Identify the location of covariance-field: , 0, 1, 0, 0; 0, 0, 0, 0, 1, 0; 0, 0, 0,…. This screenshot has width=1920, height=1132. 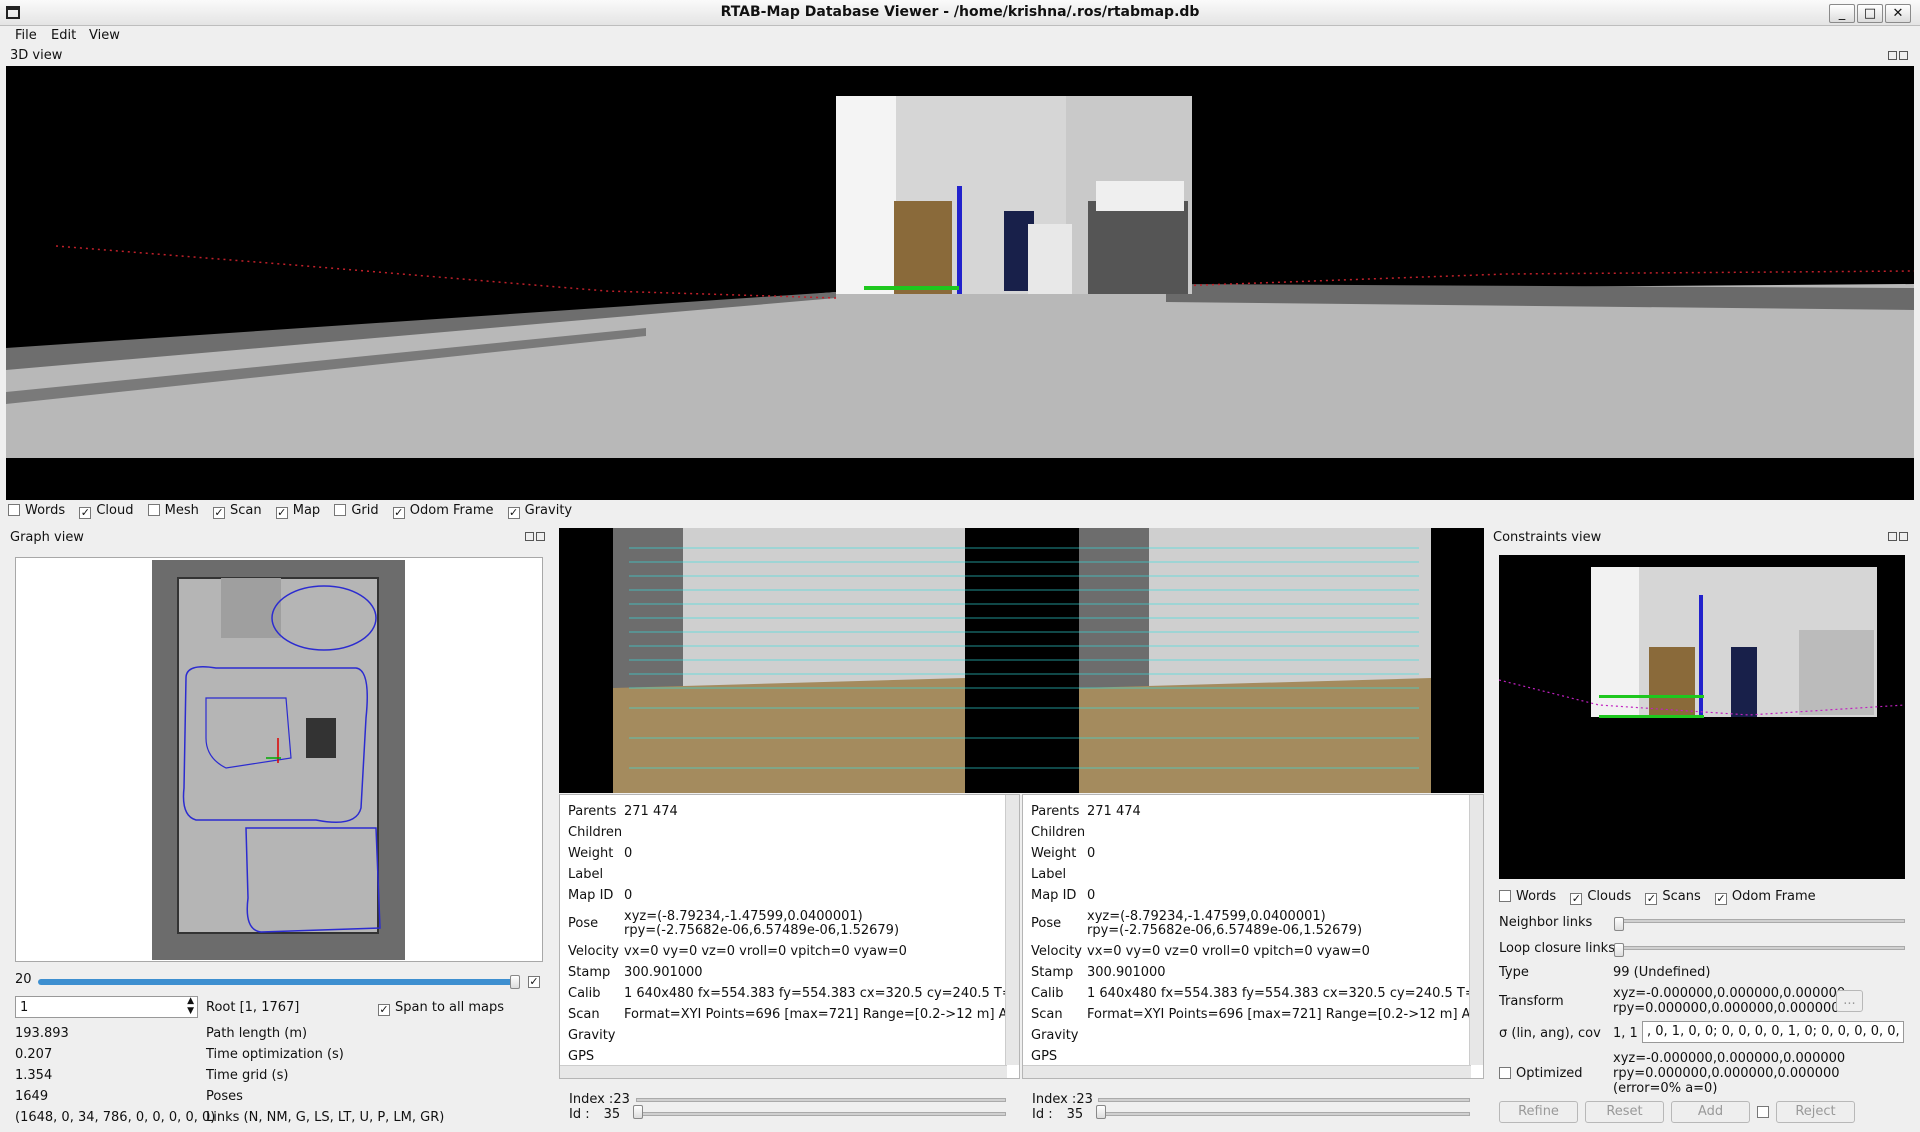
(1773, 1032).